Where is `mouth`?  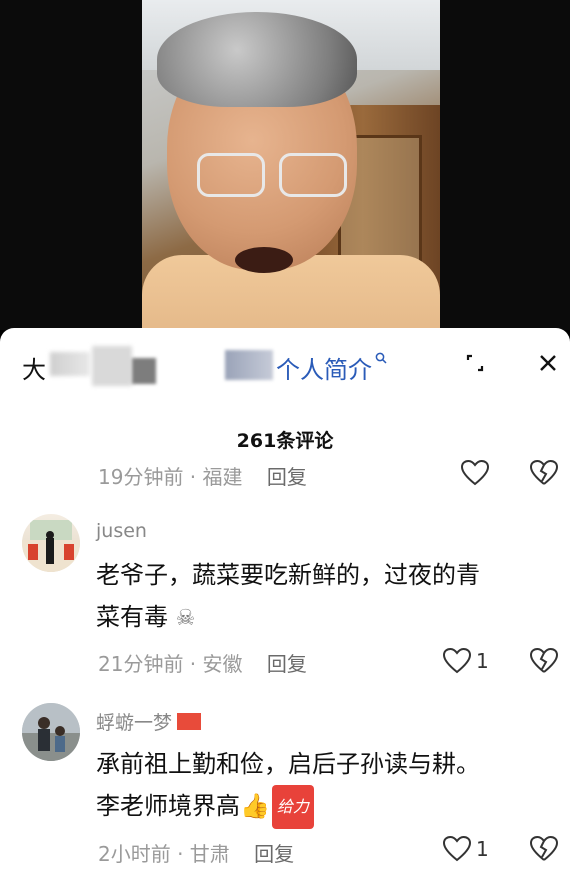 mouth is located at coordinates (264, 260).